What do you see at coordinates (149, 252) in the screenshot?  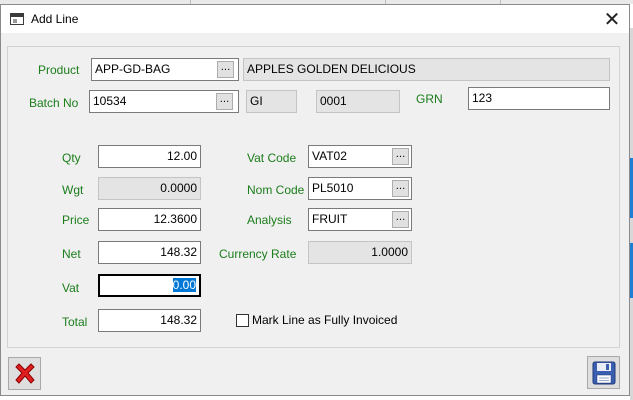 I see `net-field: 148.32` at bounding box center [149, 252].